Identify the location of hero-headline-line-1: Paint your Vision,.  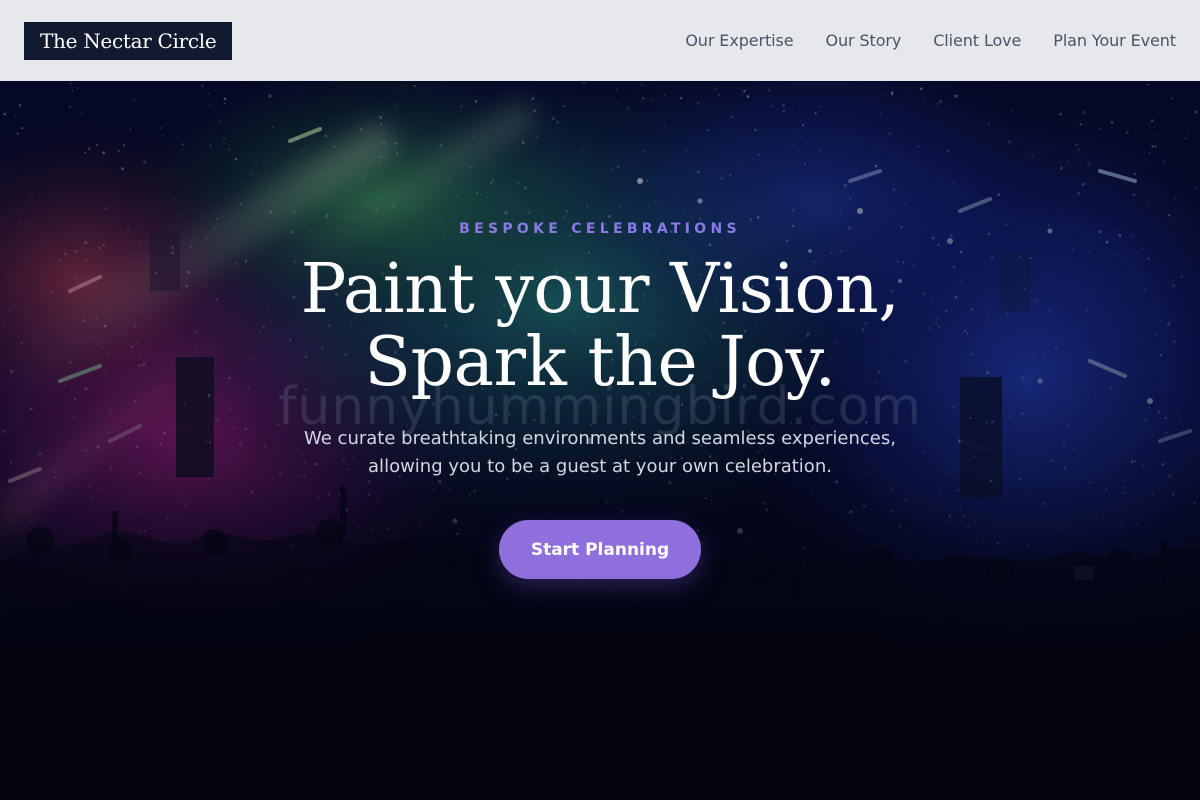
(600, 289).